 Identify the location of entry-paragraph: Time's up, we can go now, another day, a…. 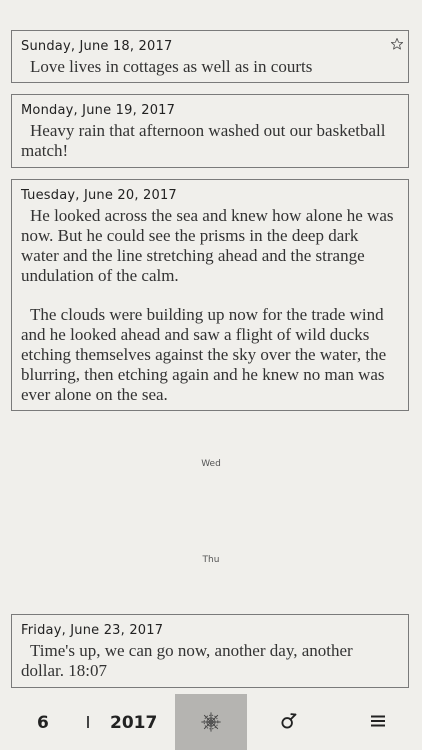
(187, 660).